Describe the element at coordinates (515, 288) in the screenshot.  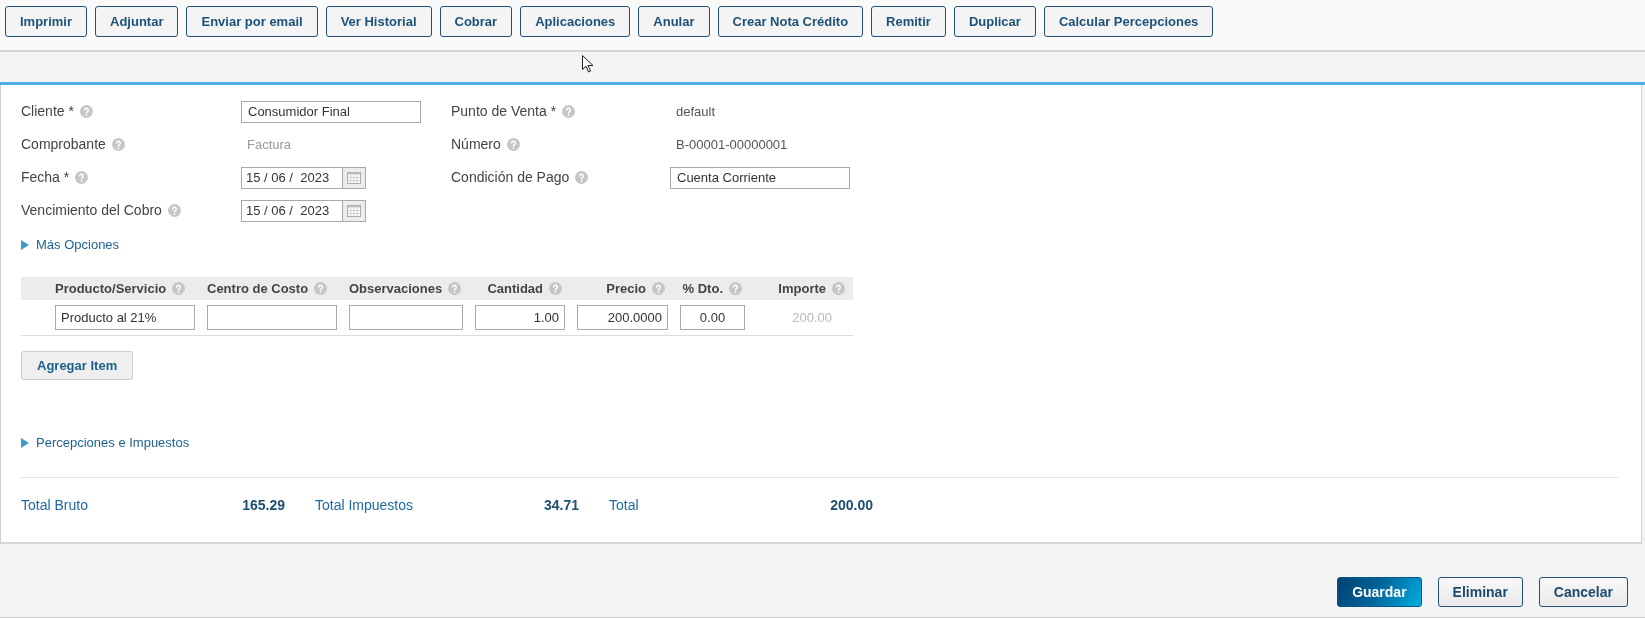
I see `column-header: Cantidad` at that location.